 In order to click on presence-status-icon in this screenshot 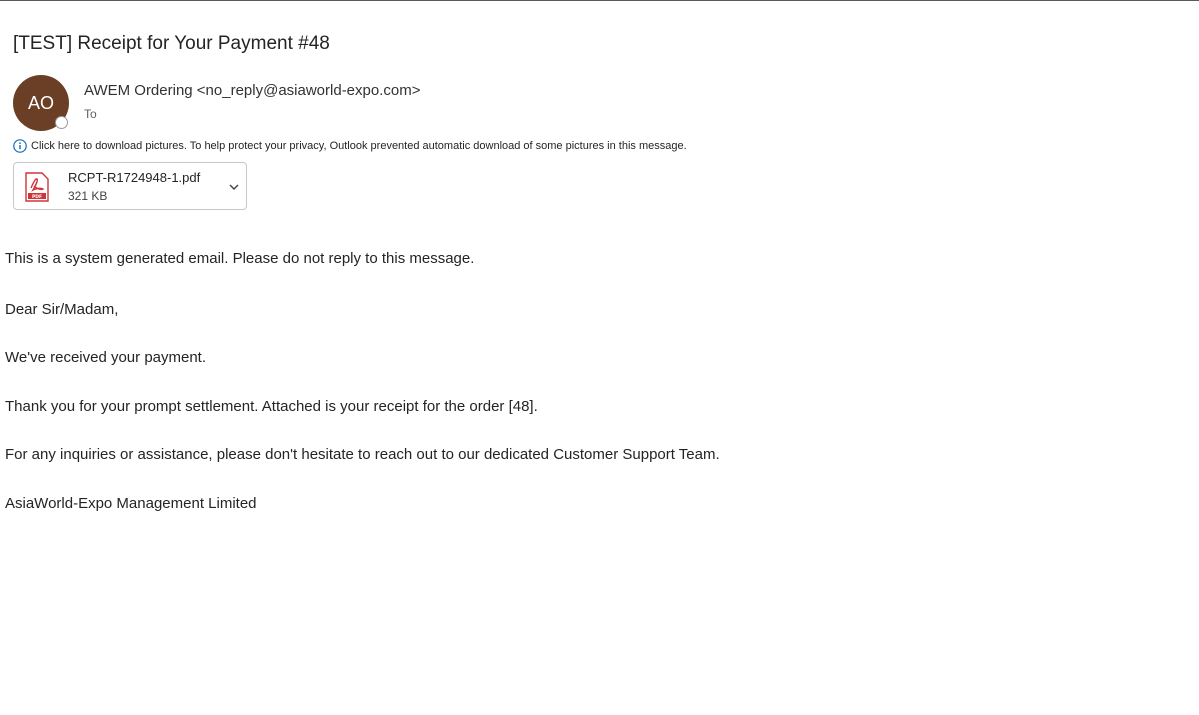, I will do `click(61, 122)`.